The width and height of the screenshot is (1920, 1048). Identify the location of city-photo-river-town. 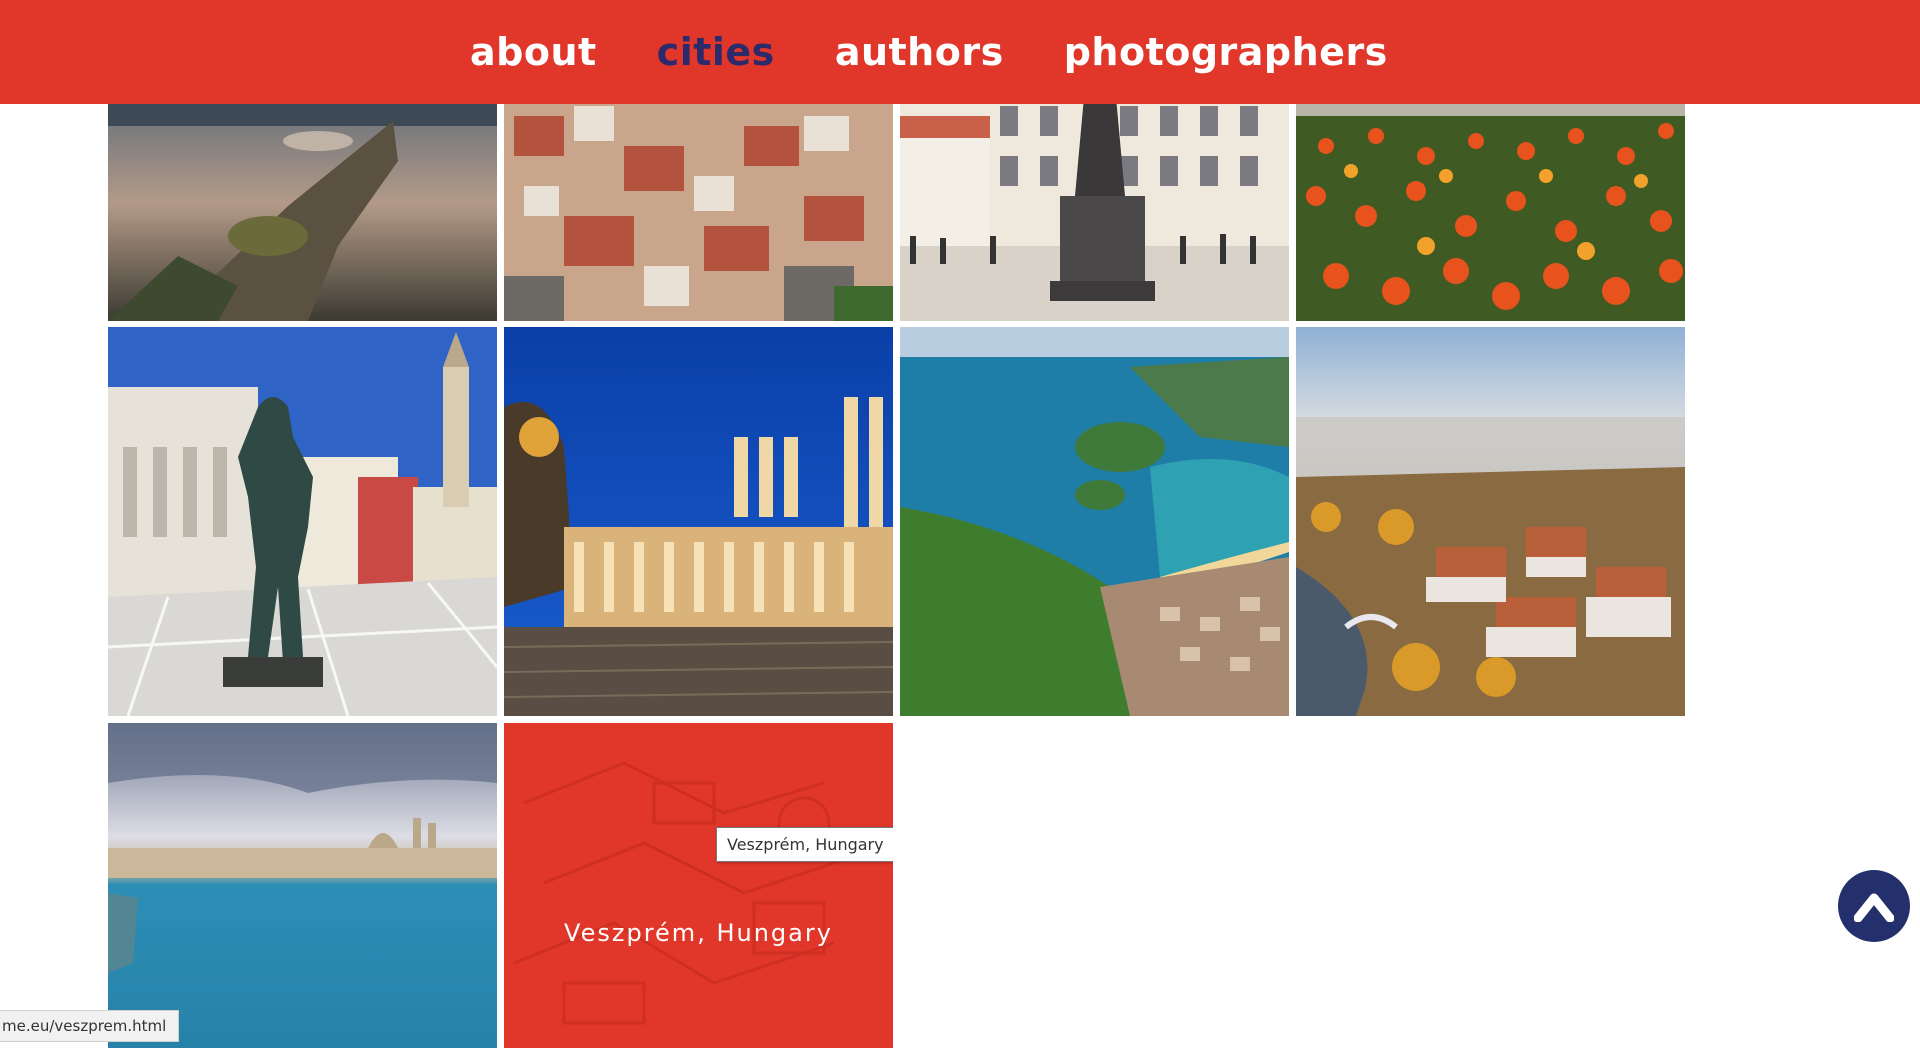
(1490, 521).